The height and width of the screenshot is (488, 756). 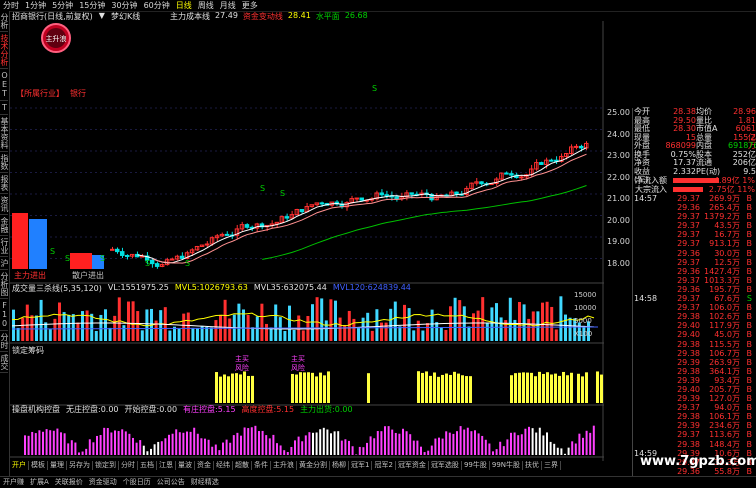 What do you see at coordinates (694, 289) in the screenshot?
I see `tick-row: 29.36 195.7万 B` at bounding box center [694, 289].